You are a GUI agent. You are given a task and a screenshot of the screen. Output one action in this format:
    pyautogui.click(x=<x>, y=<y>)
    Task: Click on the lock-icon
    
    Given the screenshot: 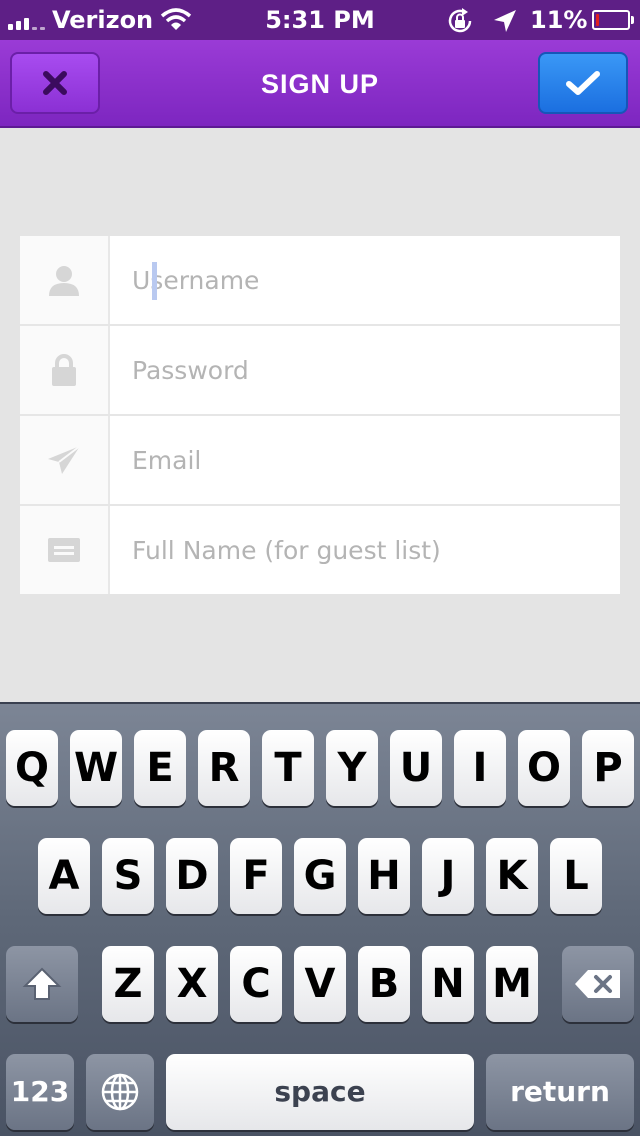 What is the action you would take?
    pyautogui.click(x=65, y=370)
    